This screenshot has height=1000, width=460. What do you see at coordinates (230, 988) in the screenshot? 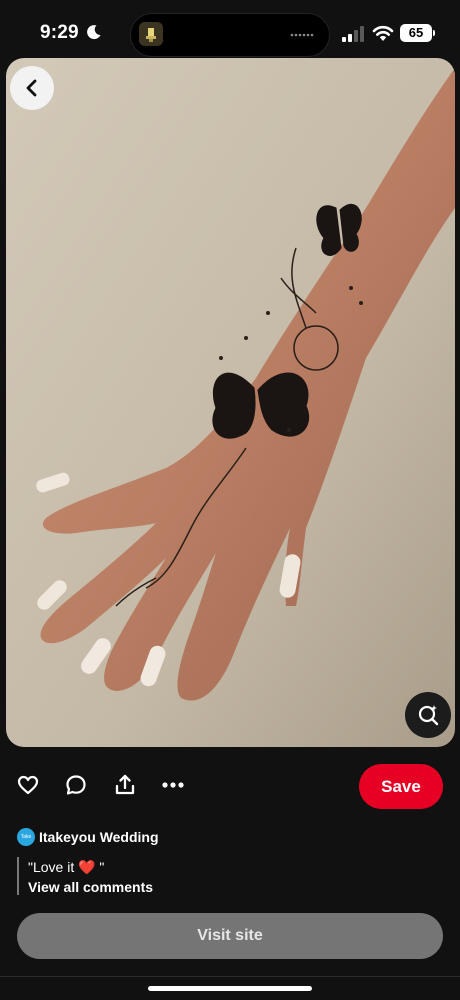
I see `home-indicator` at bounding box center [230, 988].